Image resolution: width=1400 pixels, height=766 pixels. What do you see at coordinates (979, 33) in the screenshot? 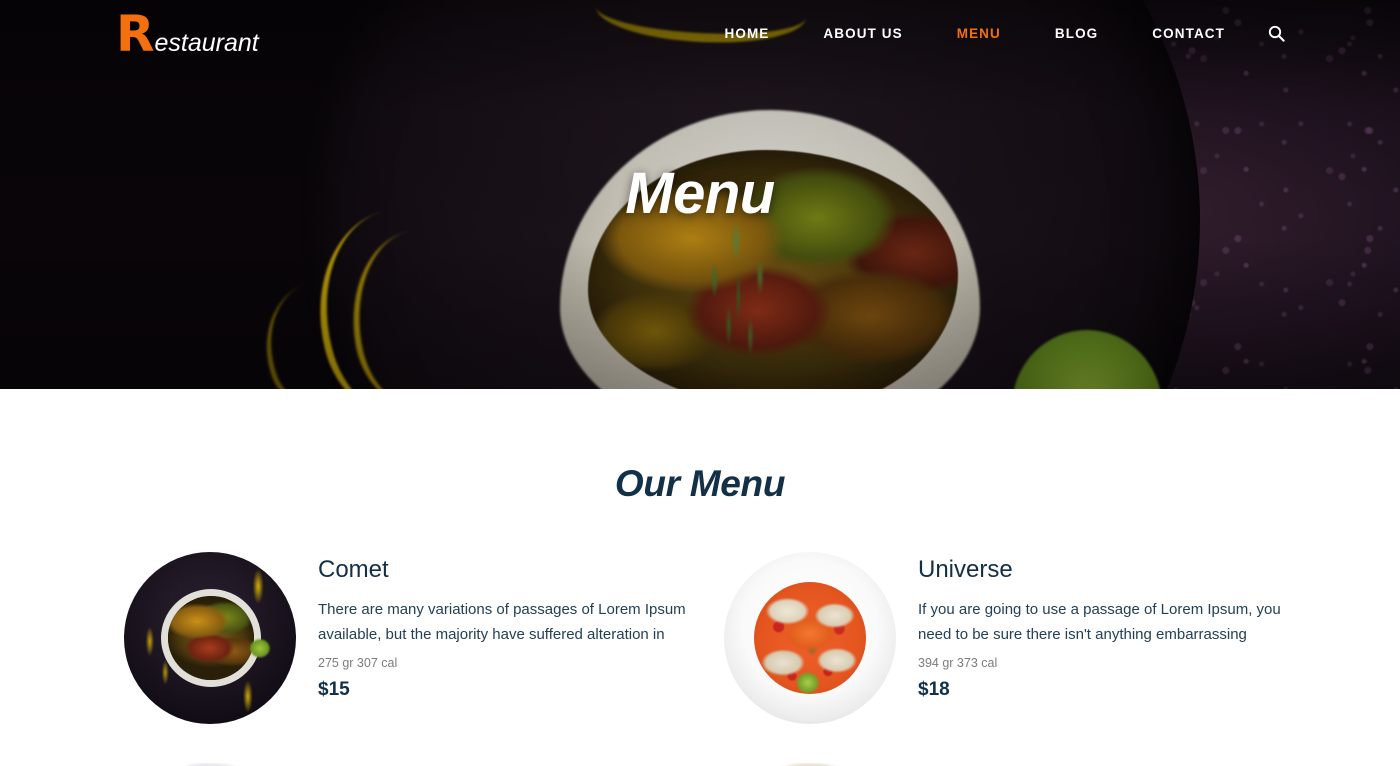
I see `nav-item-menu: MENU` at bounding box center [979, 33].